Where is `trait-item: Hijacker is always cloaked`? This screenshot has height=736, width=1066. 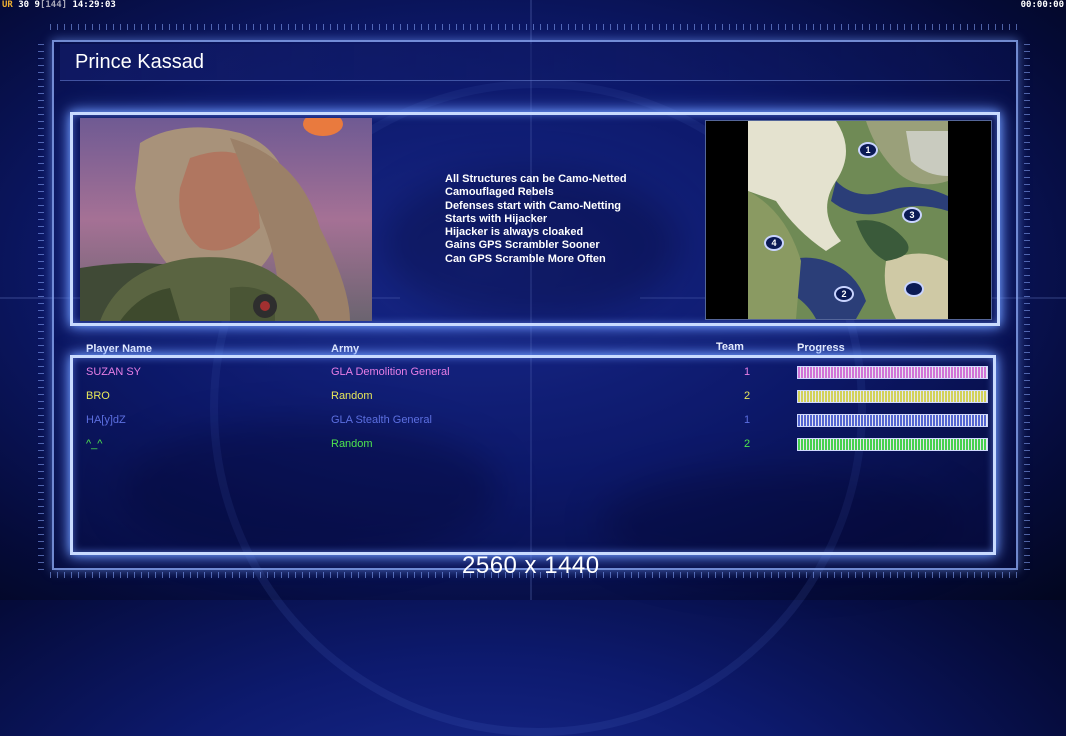 trait-item: Hijacker is always cloaked is located at coordinates (514, 232).